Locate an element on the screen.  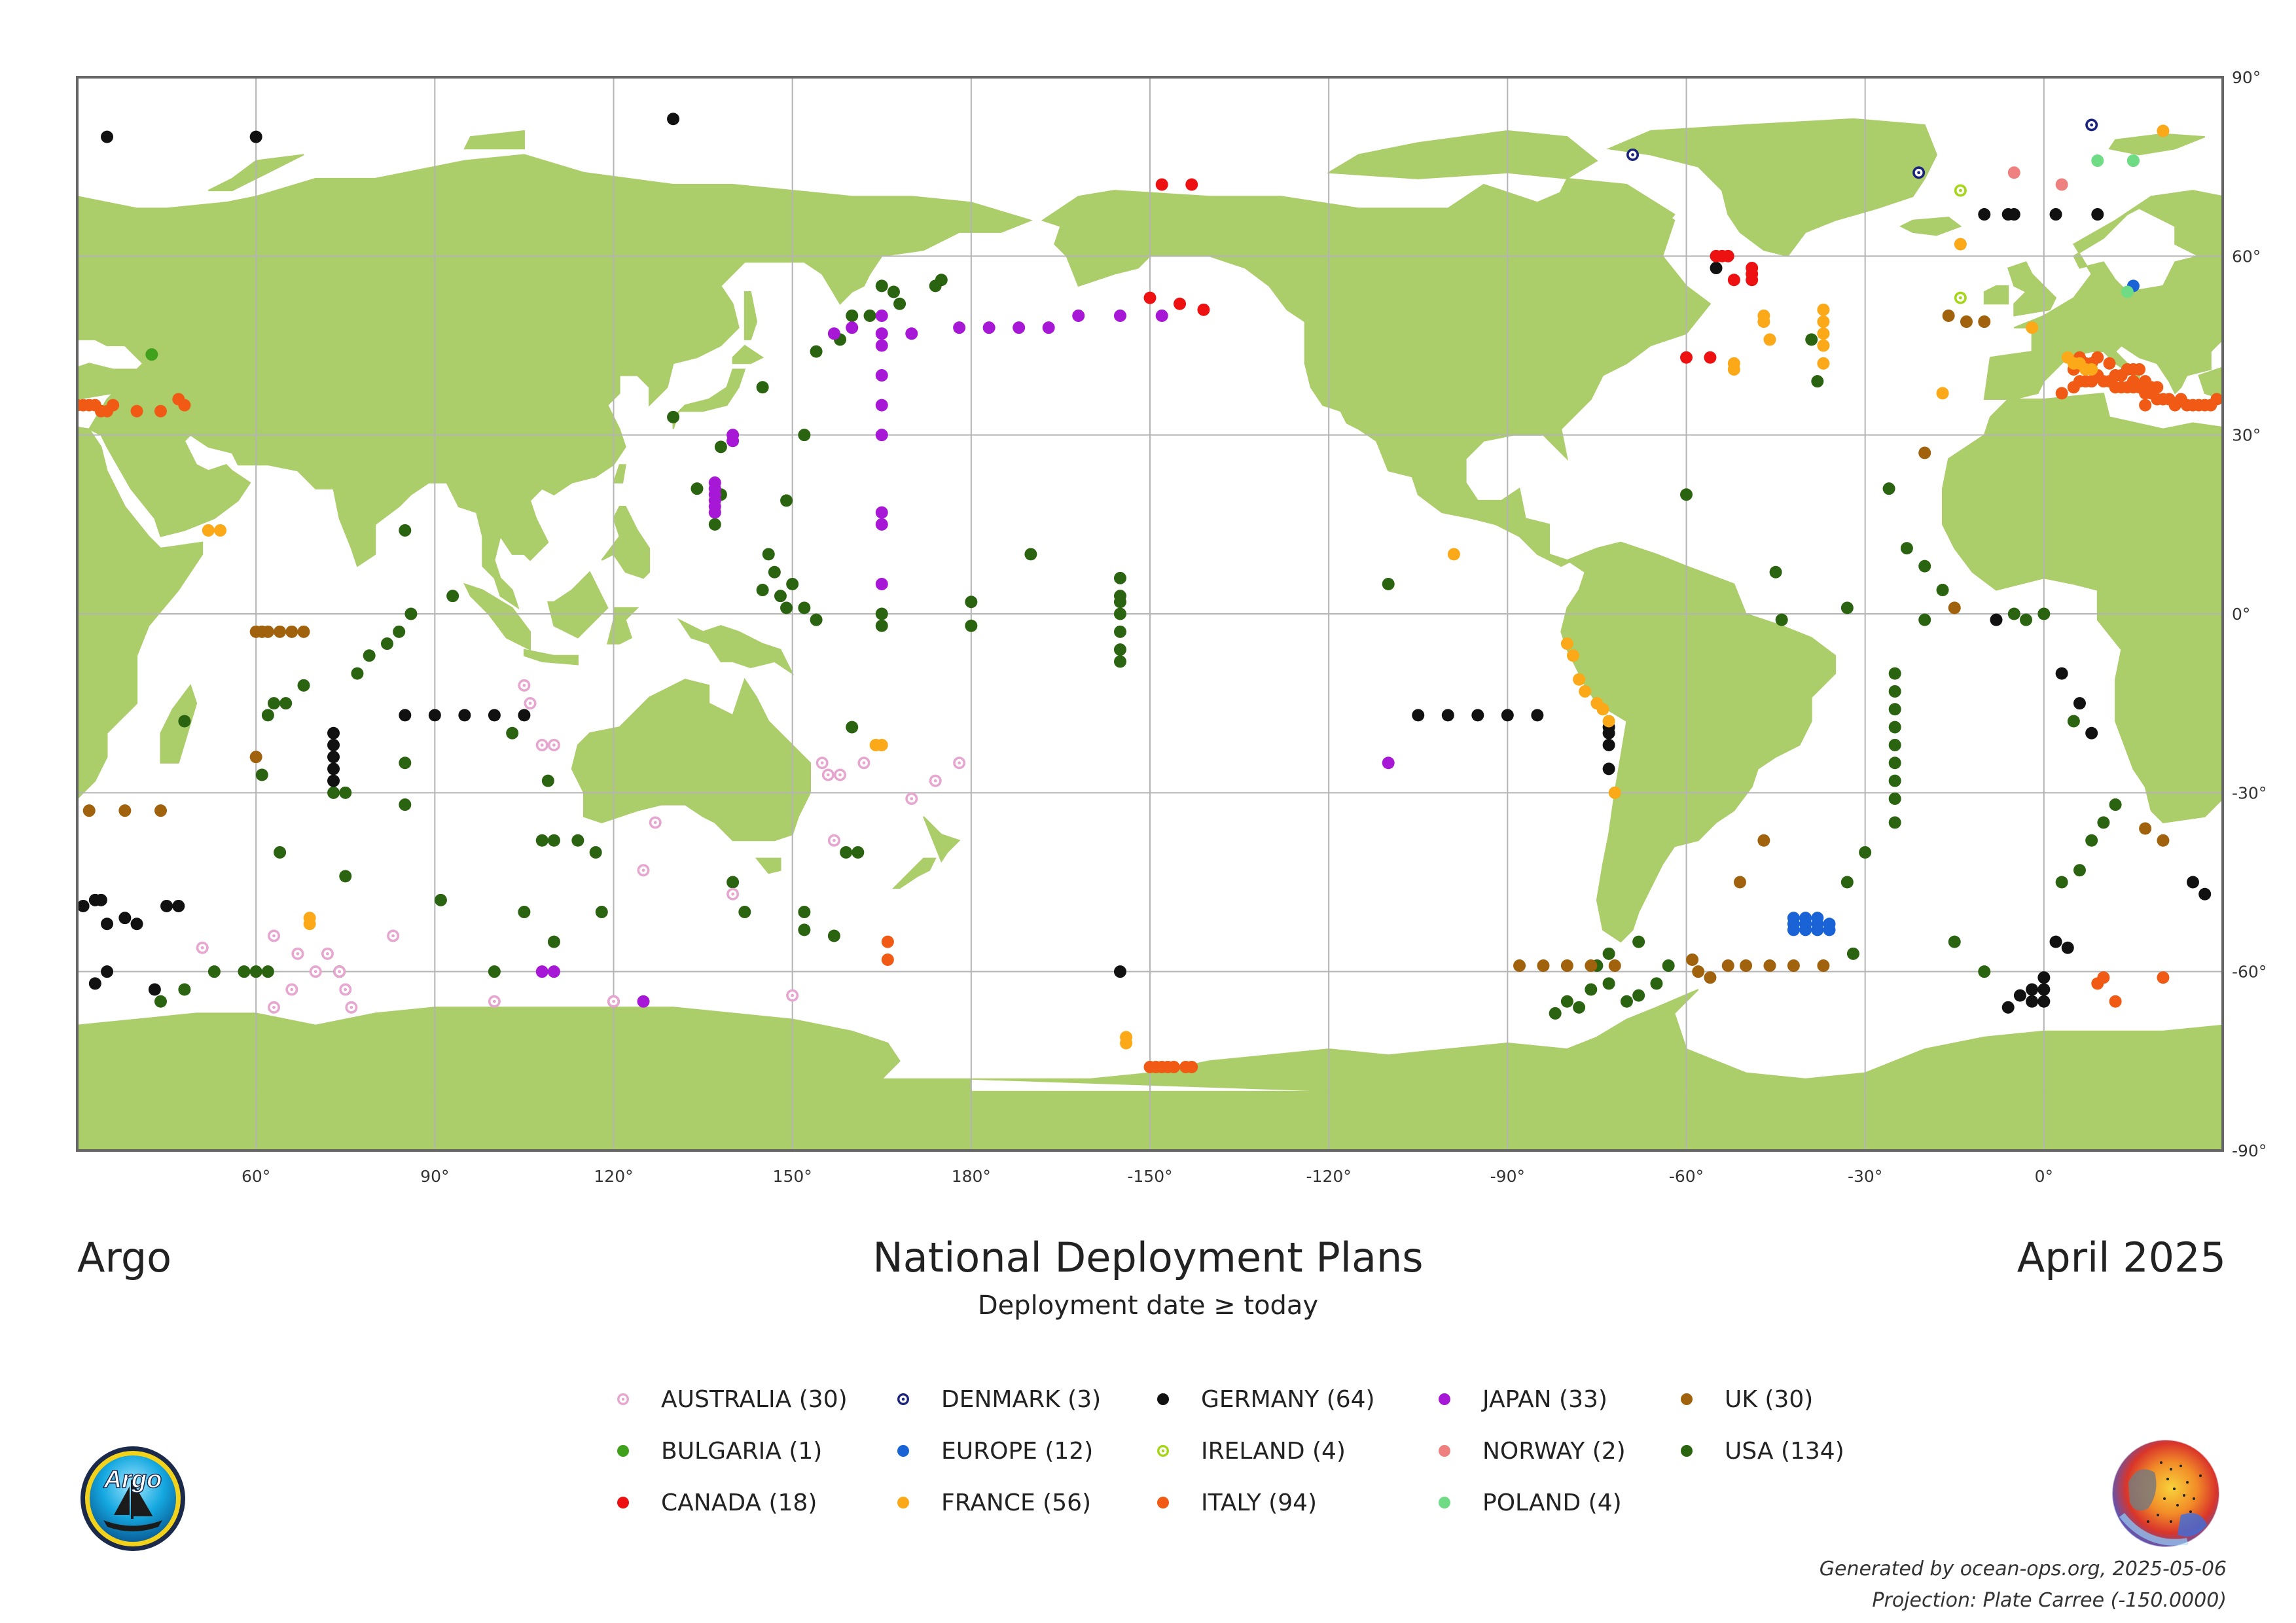
lon-tick-label: -60° is located at coordinates (1686, 1176).